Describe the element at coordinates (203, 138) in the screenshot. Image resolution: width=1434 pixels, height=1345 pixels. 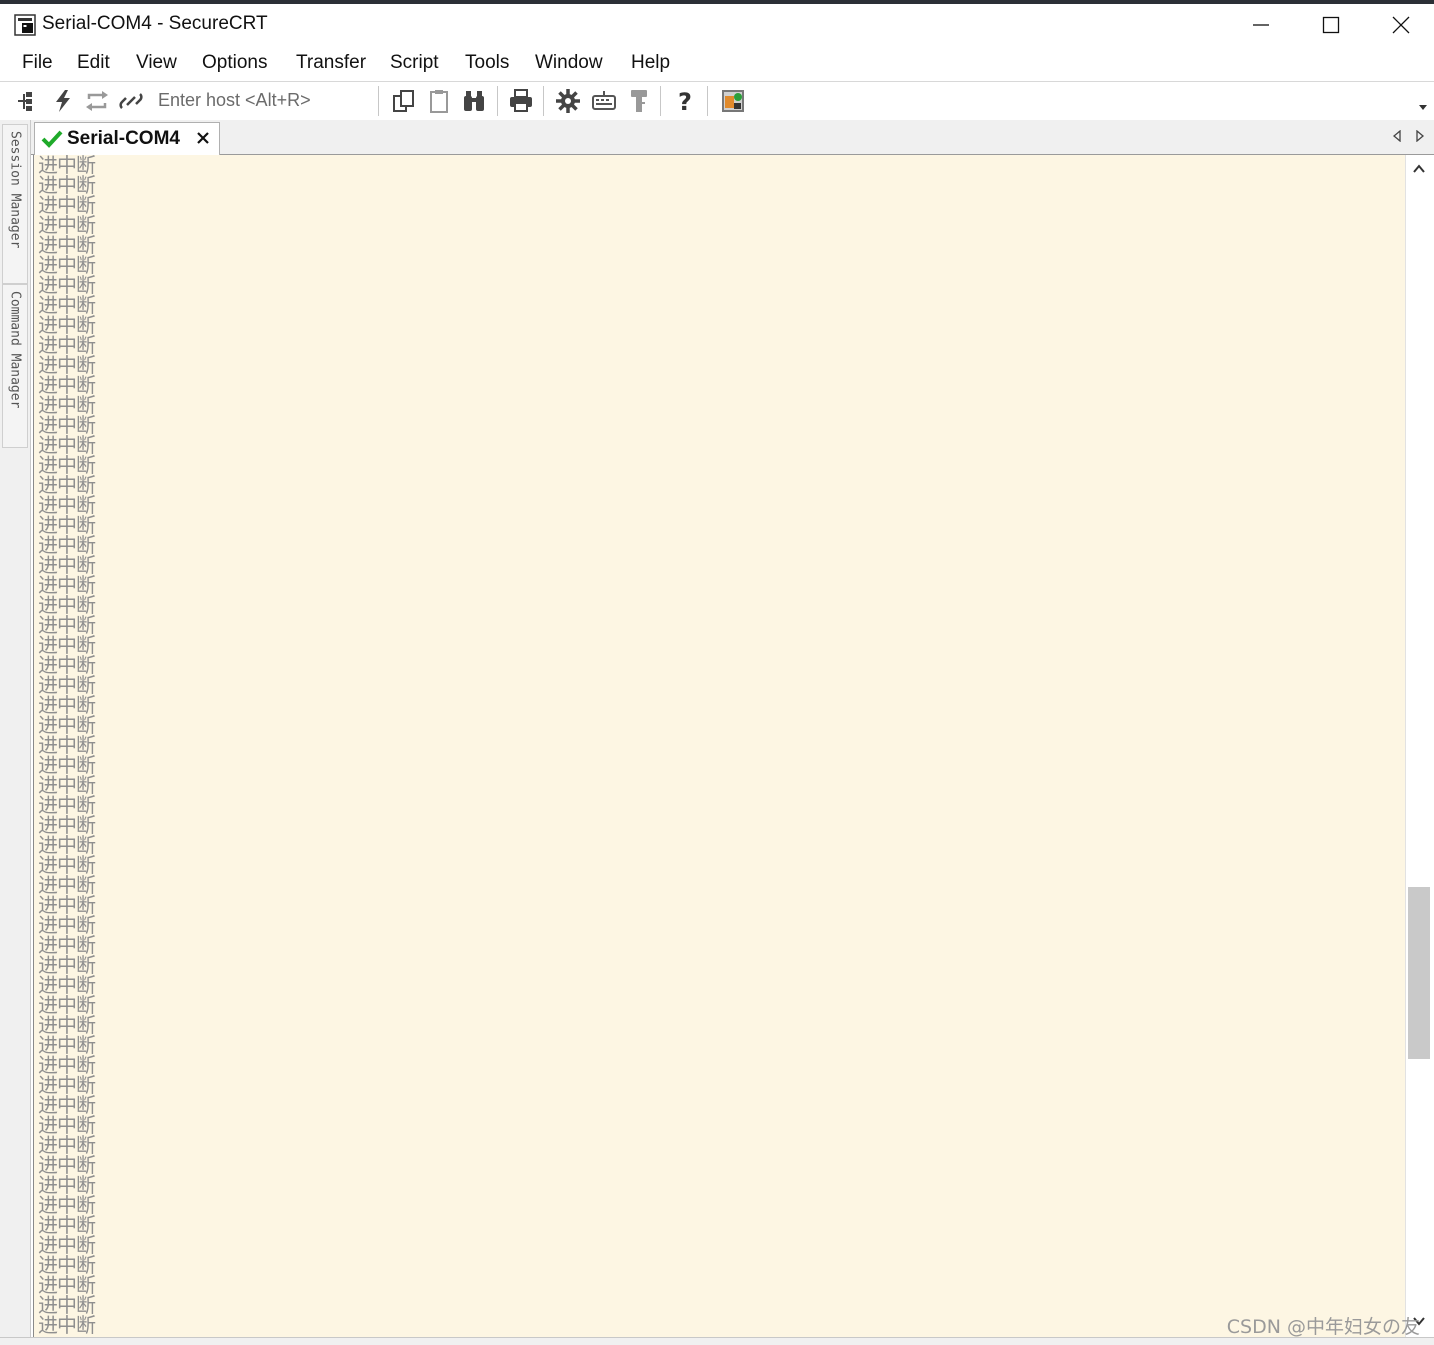
I see `tab-close-icon` at that location.